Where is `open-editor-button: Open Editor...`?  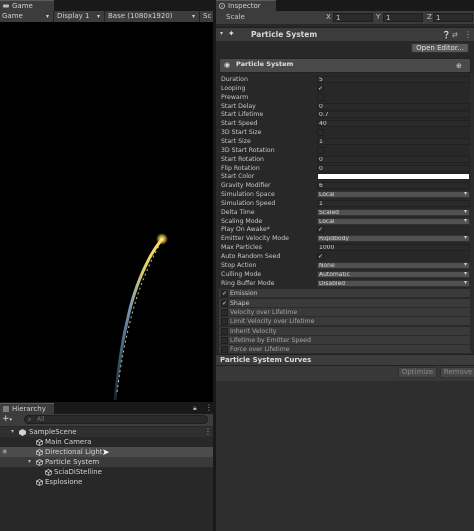
open-editor-button: Open Editor... is located at coordinates (440, 48).